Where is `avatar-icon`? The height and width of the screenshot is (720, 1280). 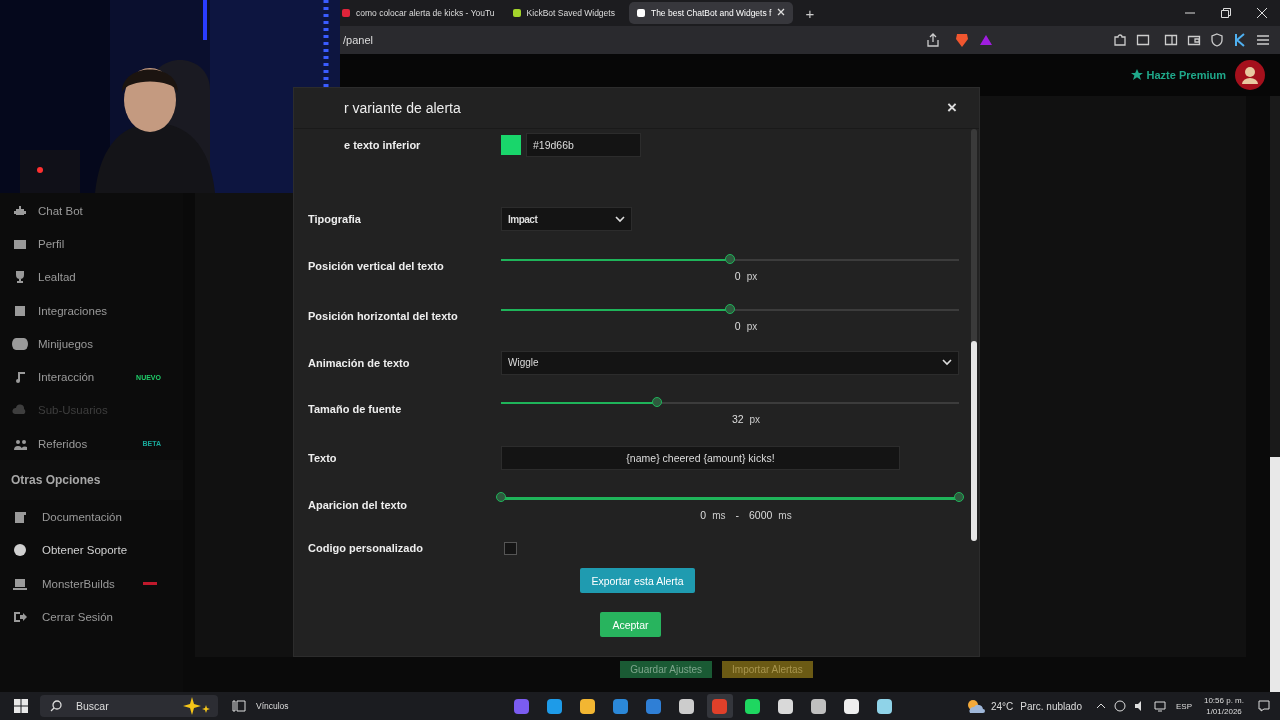
avatar-icon is located at coordinates (1250, 75).